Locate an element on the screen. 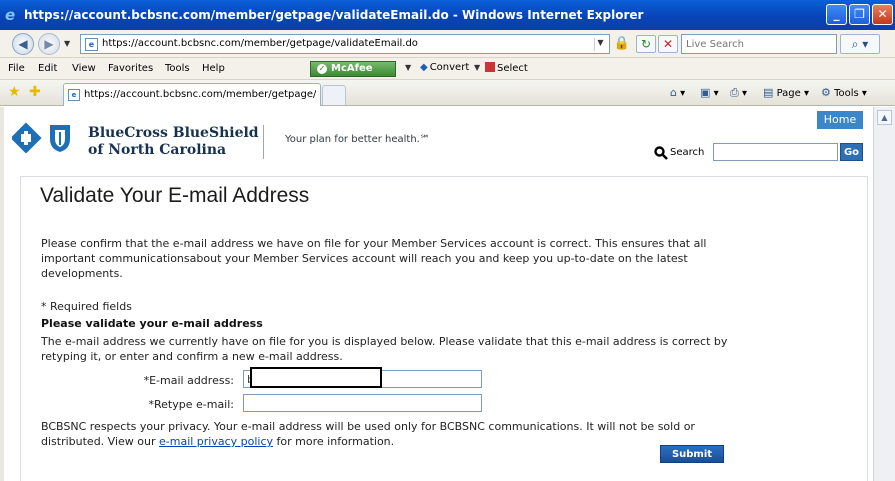 This screenshot has width=895, height=481. select-icon is located at coordinates (490, 67).